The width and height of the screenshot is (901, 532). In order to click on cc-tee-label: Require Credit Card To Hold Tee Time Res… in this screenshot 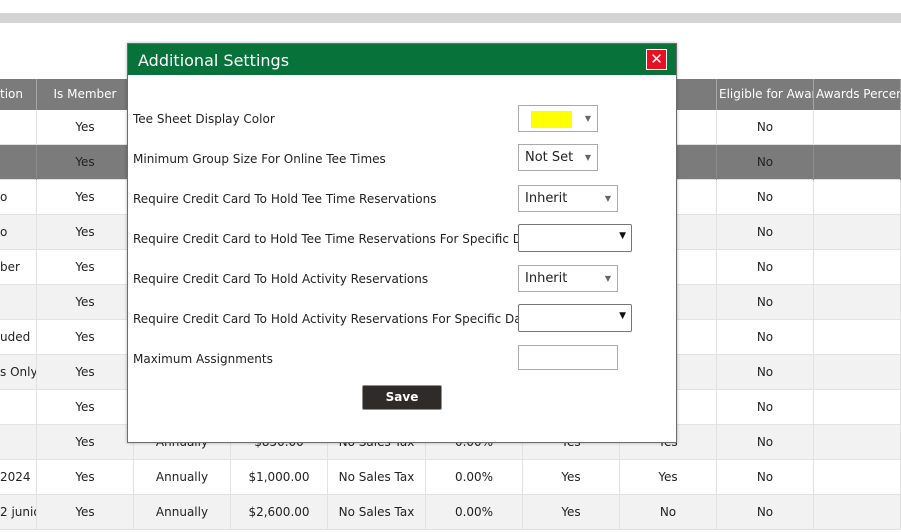, I will do `click(285, 199)`.